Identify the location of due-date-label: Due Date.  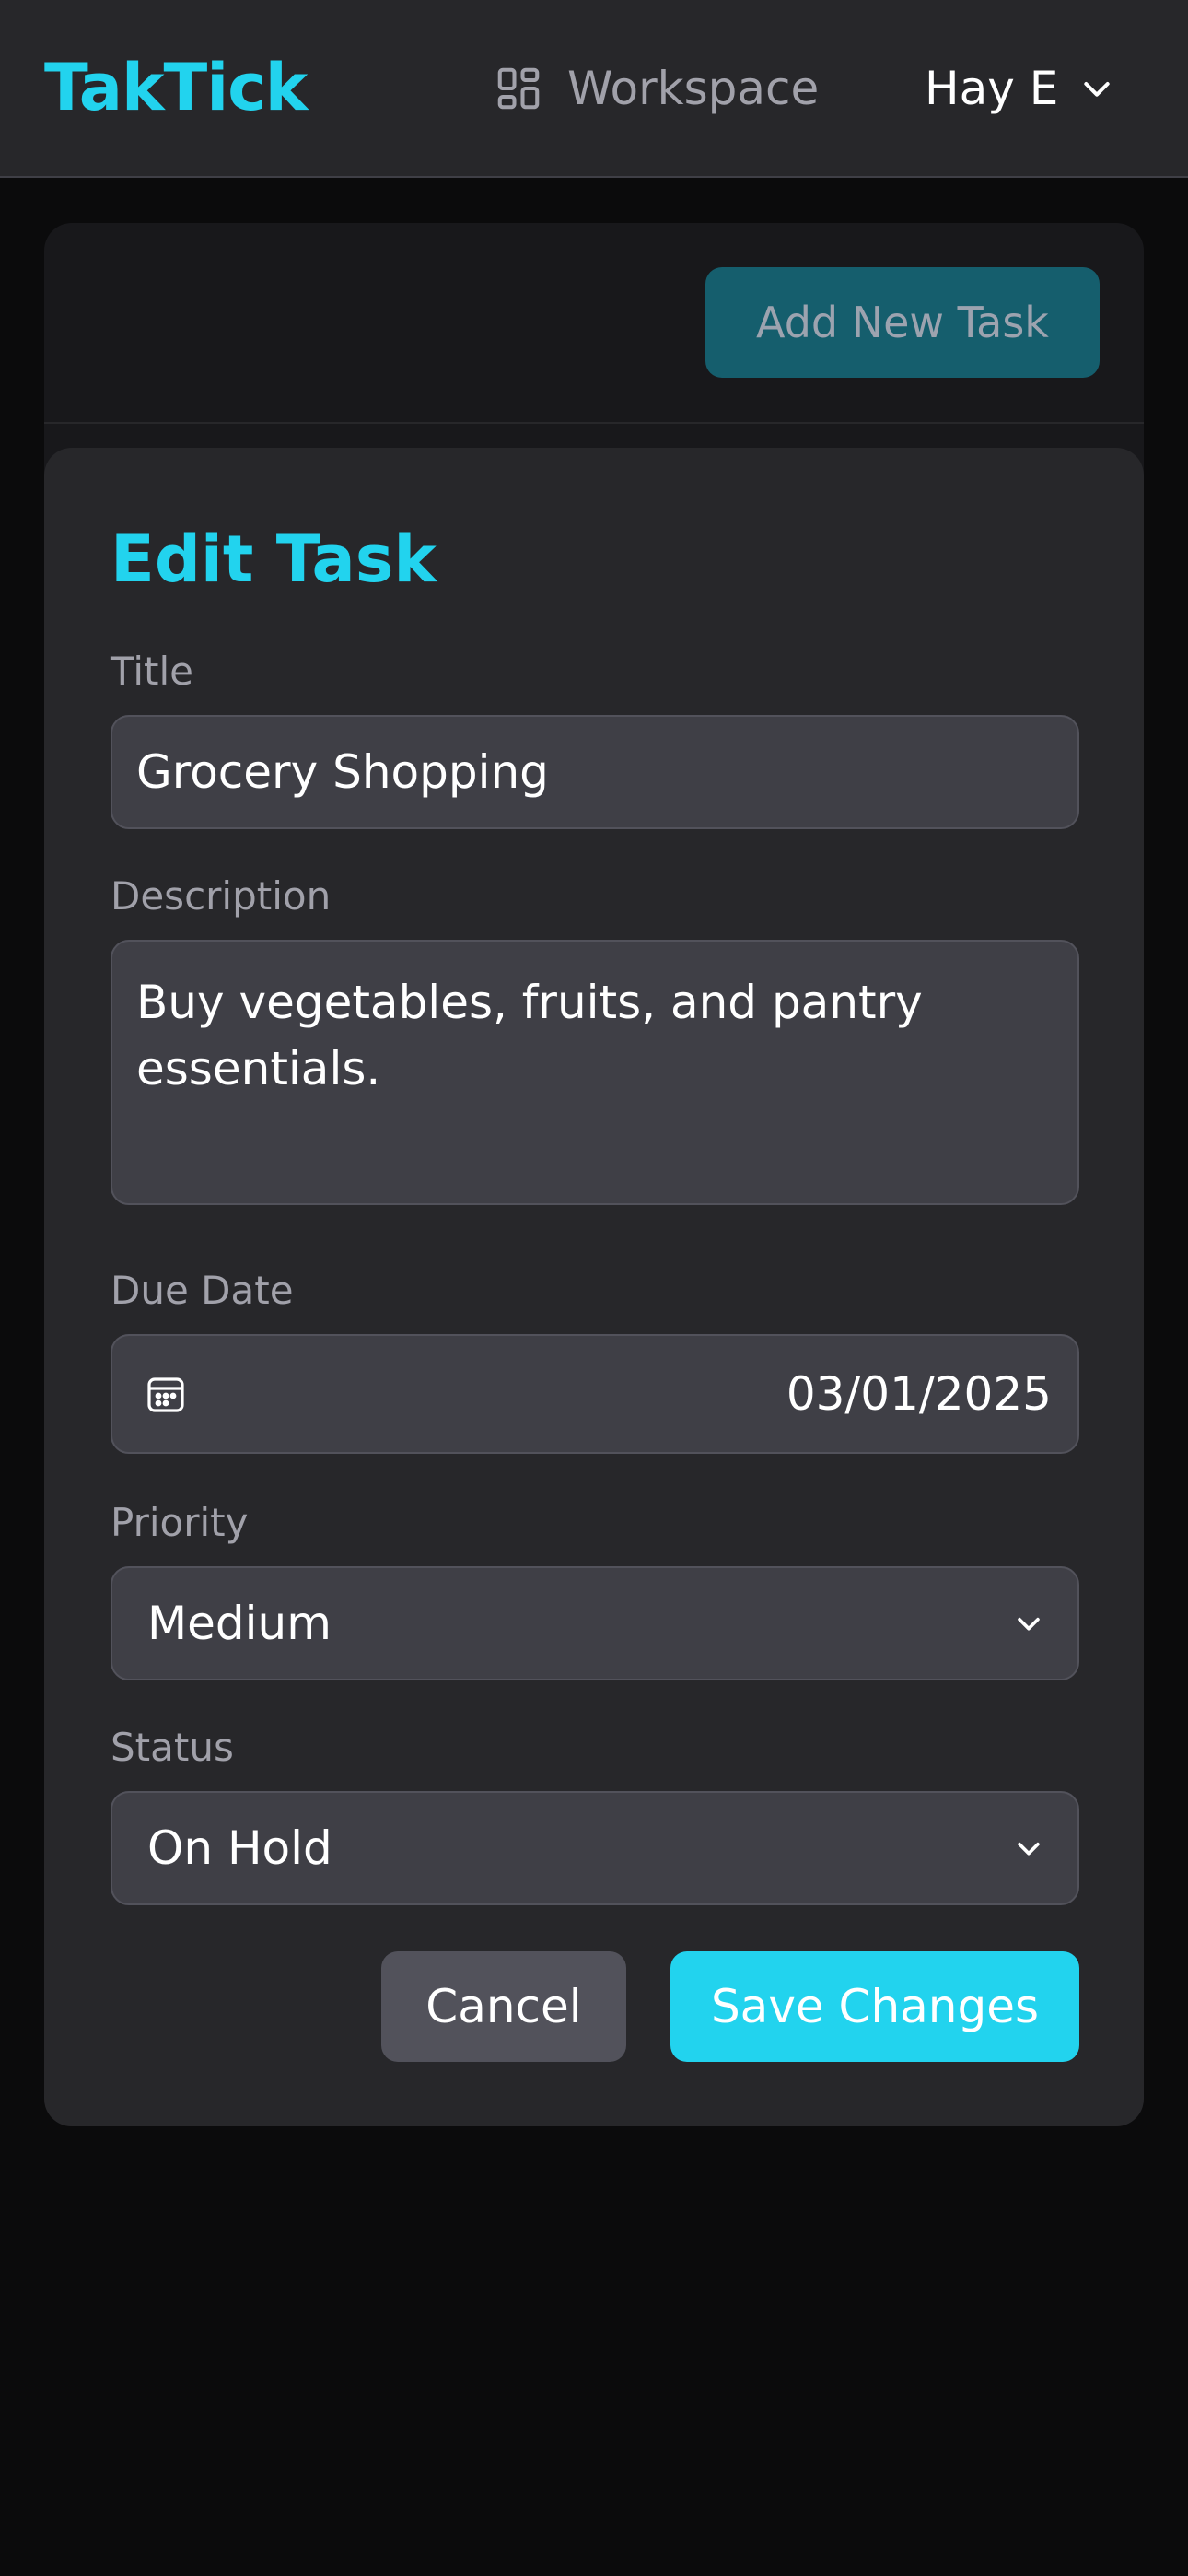
(202, 1290).